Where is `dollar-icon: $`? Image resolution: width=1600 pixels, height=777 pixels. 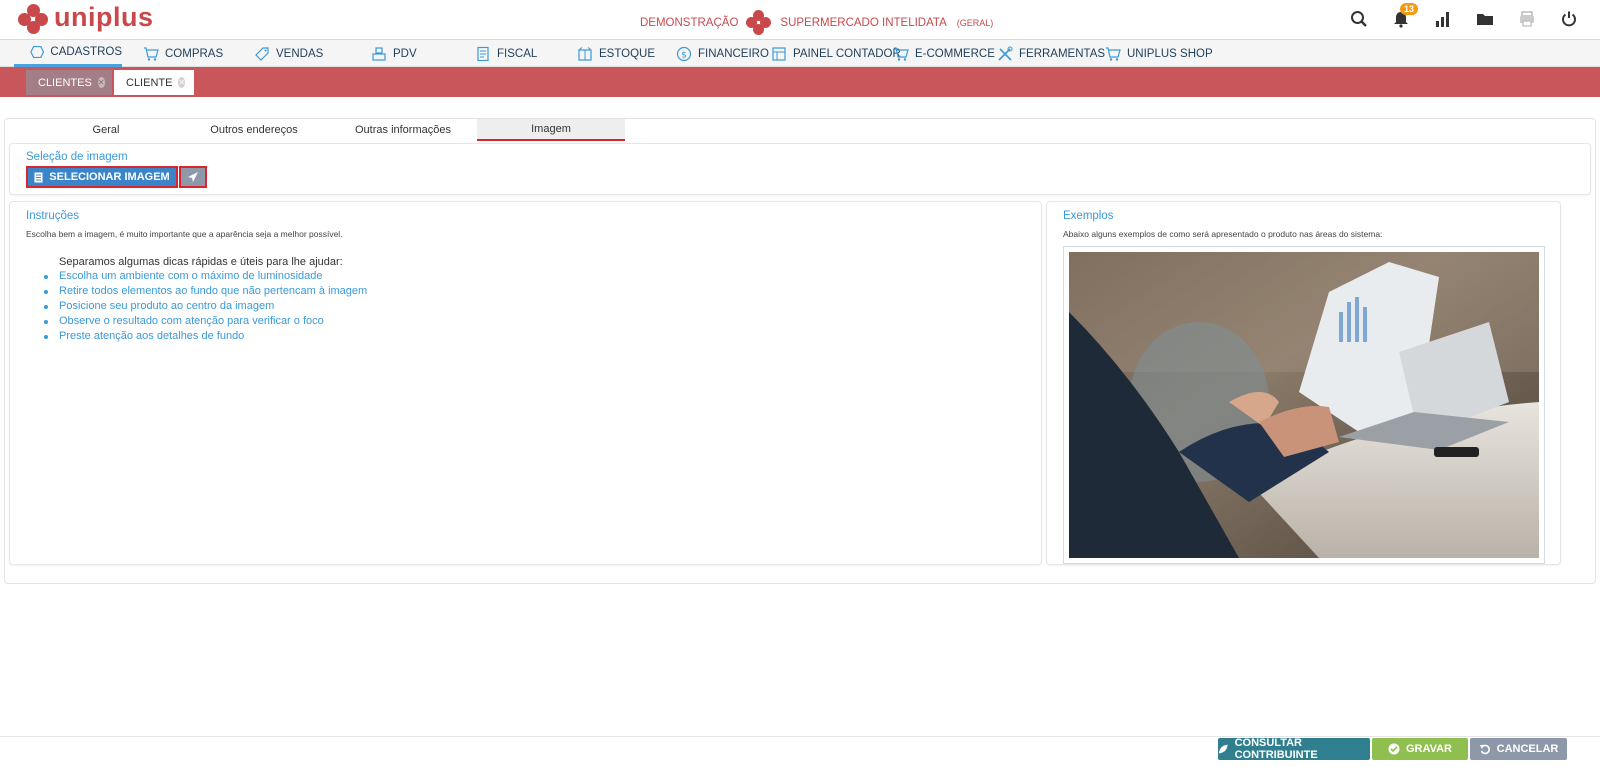
dollar-icon: $ is located at coordinates (684, 53).